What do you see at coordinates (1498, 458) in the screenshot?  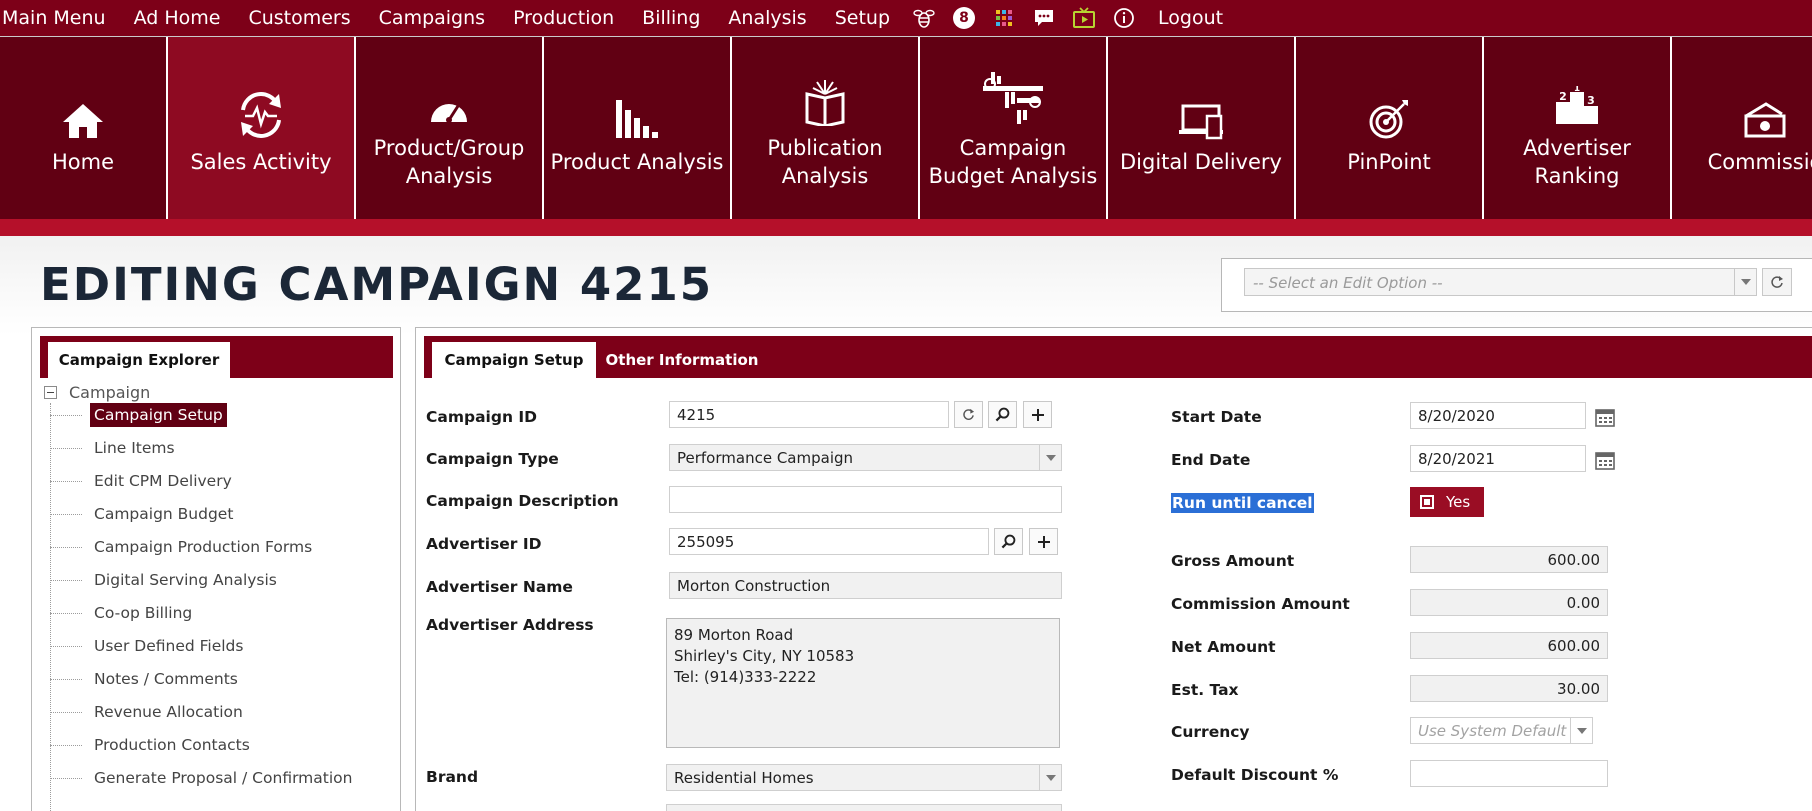 I see `end-date-field: 8/20/2021` at bounding box center [1498, 458].